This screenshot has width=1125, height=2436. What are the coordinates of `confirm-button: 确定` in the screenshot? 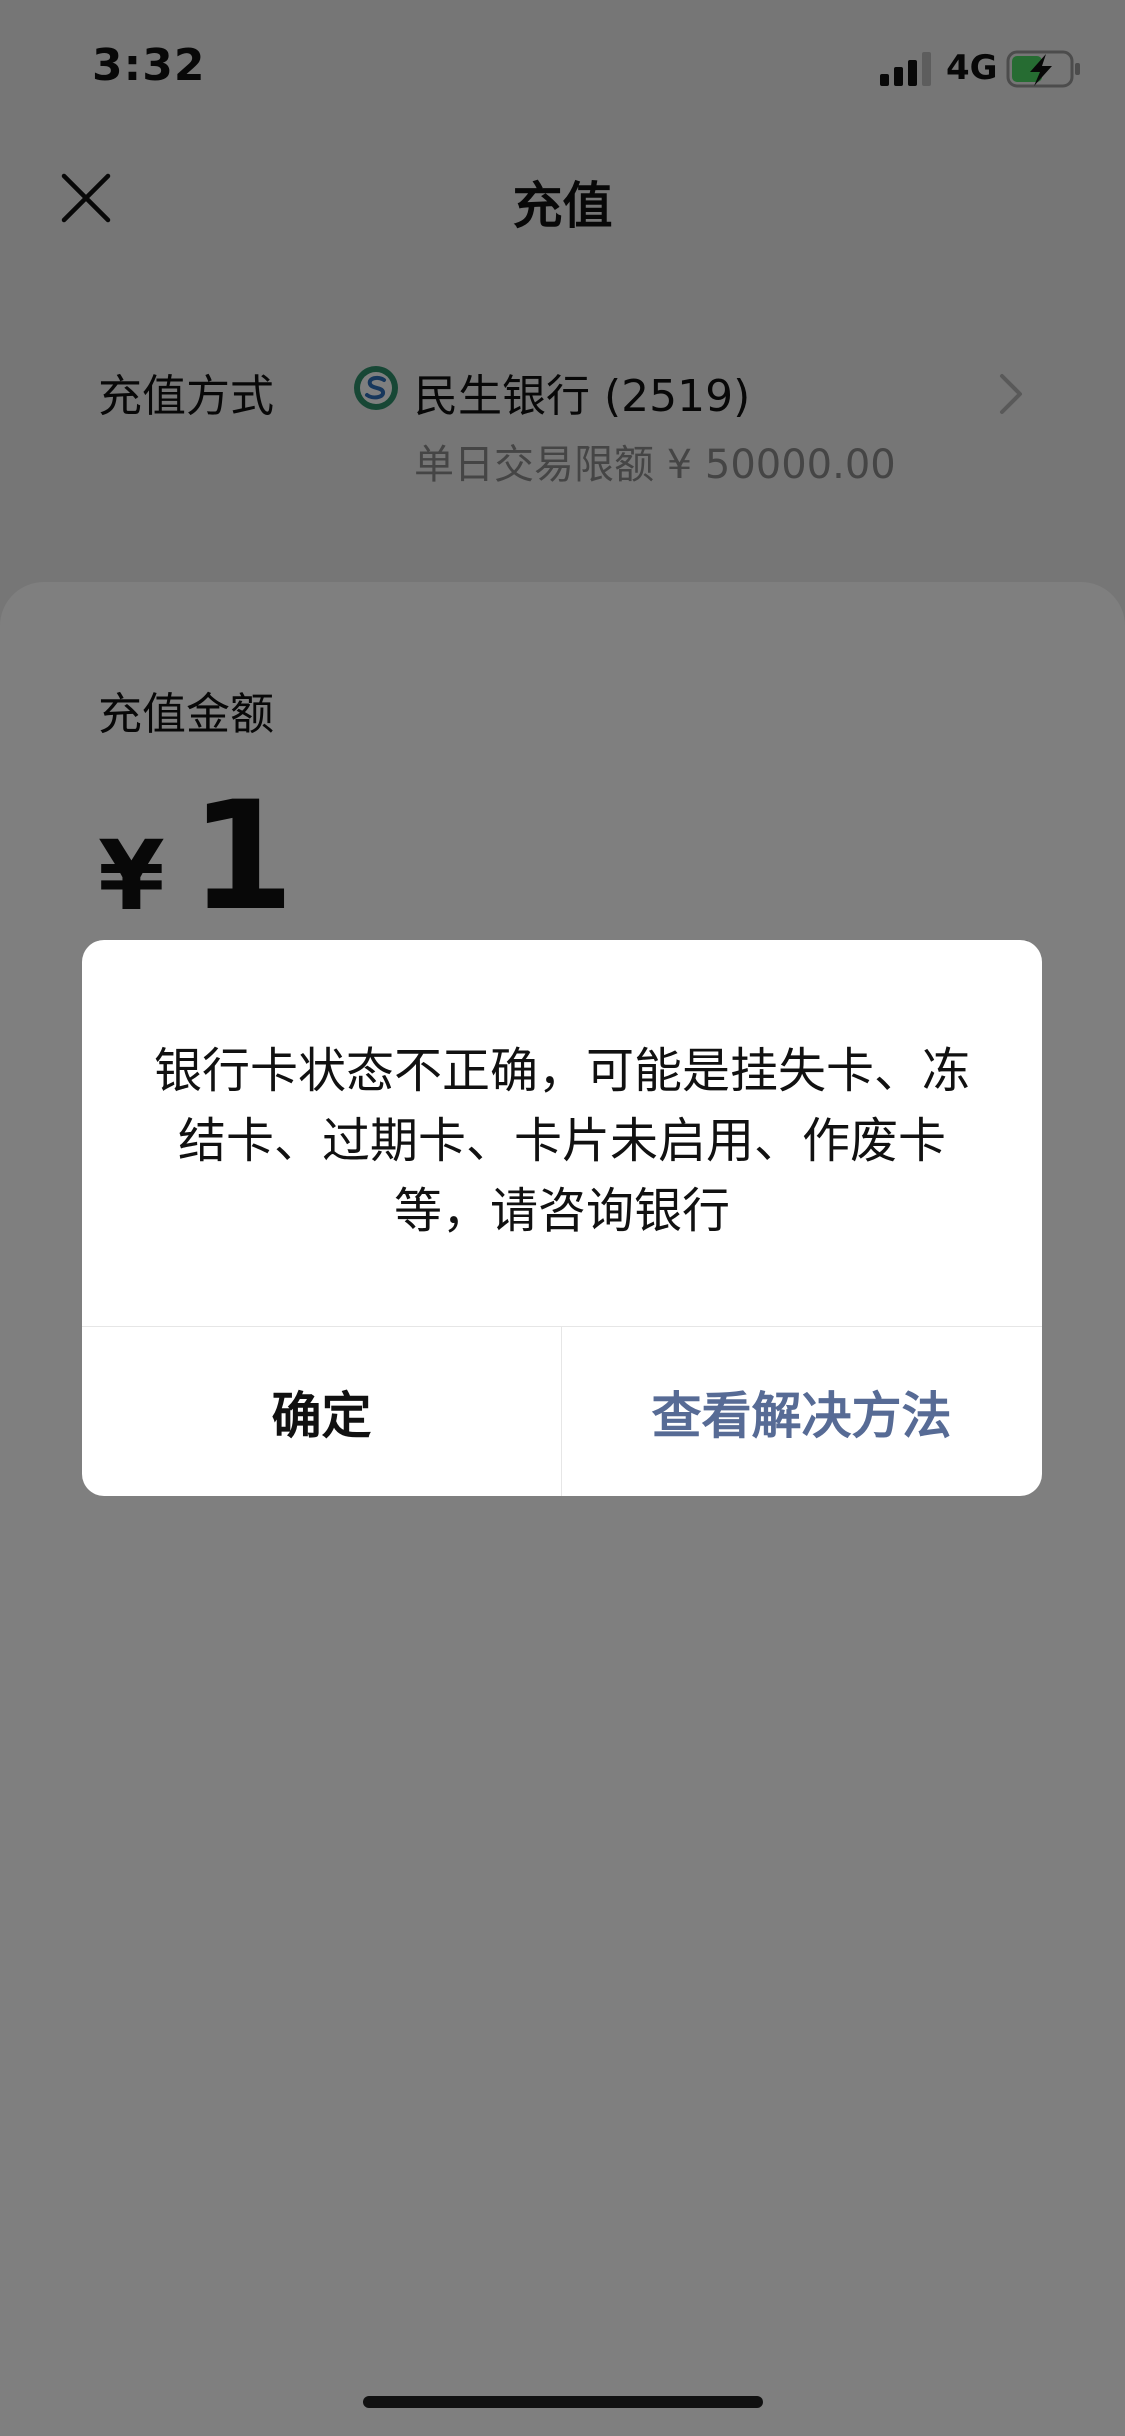 It's located at (321, 1411).